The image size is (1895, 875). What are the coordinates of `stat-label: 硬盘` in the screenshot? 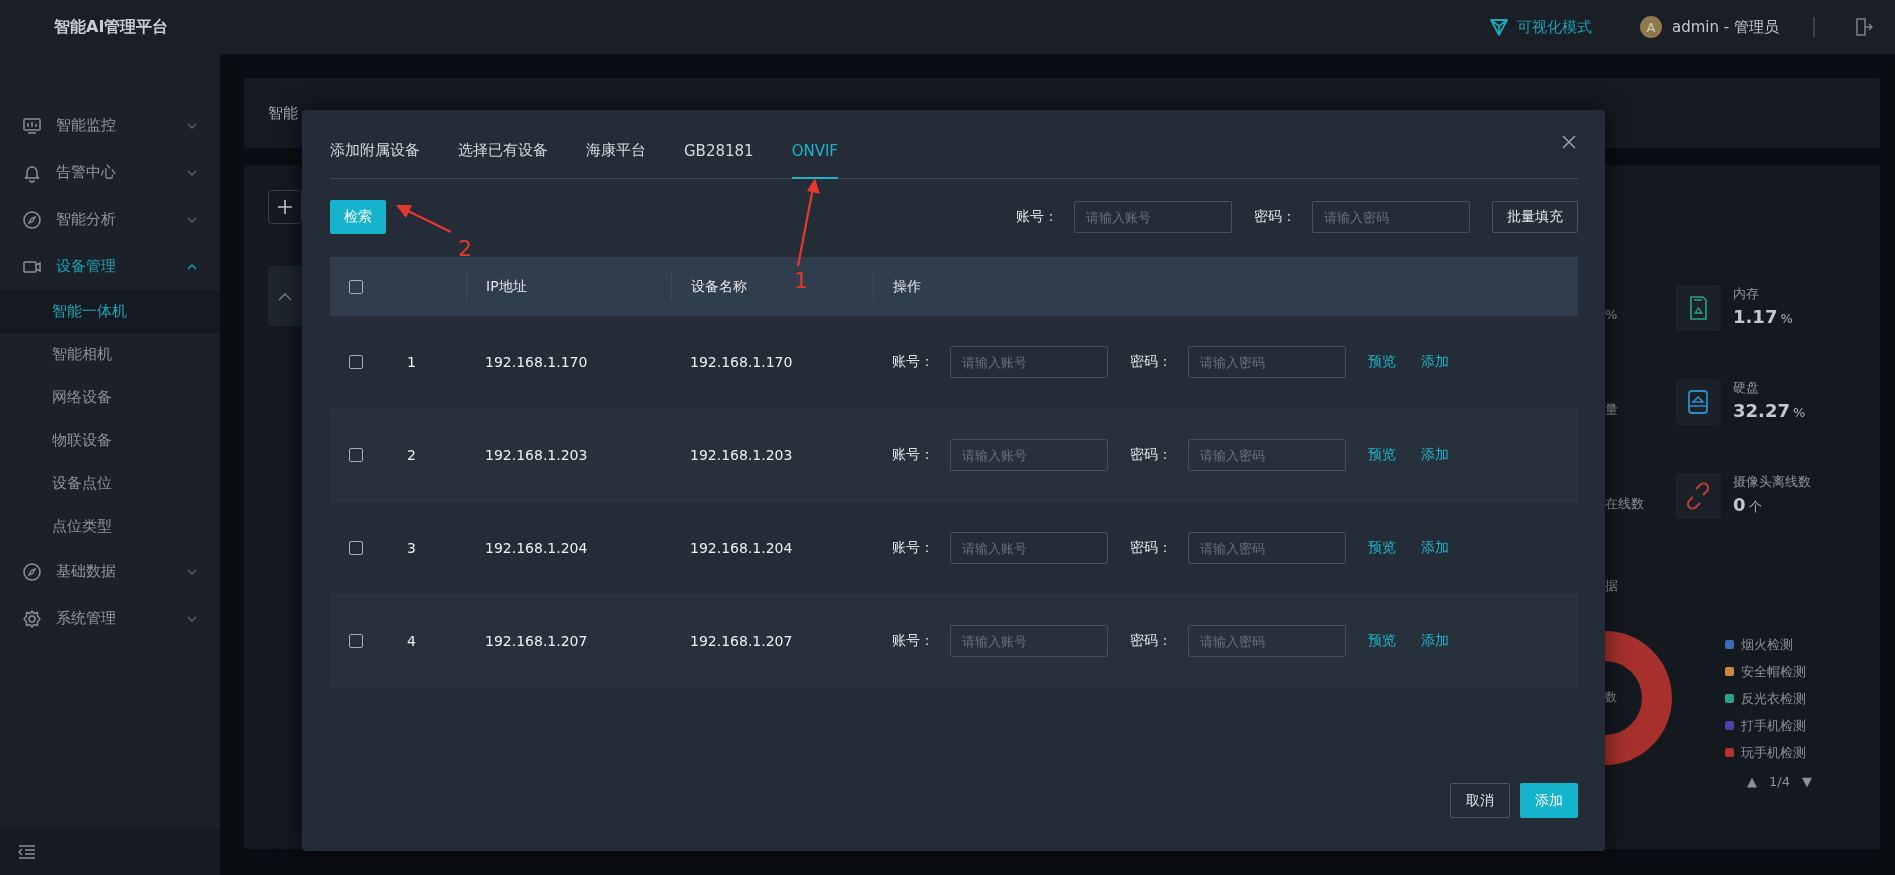 It's located at (1746, 388).